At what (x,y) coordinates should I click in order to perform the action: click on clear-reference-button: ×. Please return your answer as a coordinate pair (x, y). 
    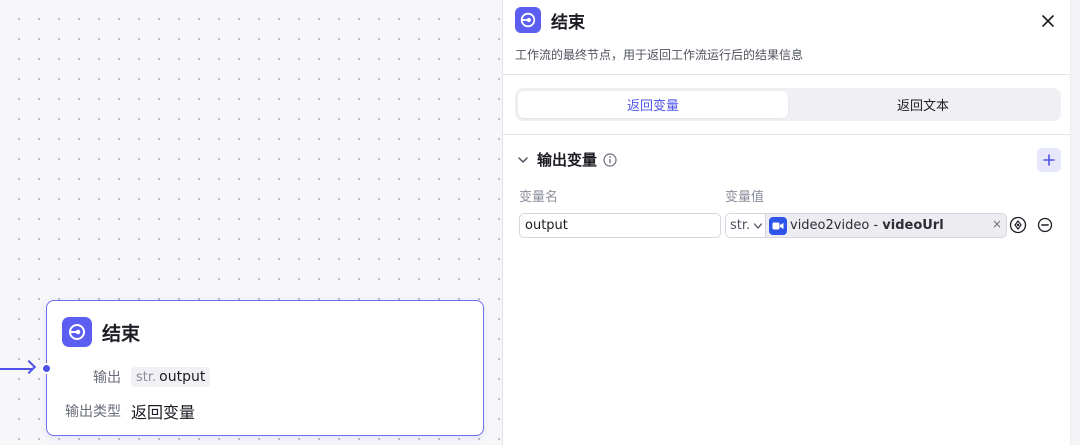
    Looking at the image, I should click on (997, 224).